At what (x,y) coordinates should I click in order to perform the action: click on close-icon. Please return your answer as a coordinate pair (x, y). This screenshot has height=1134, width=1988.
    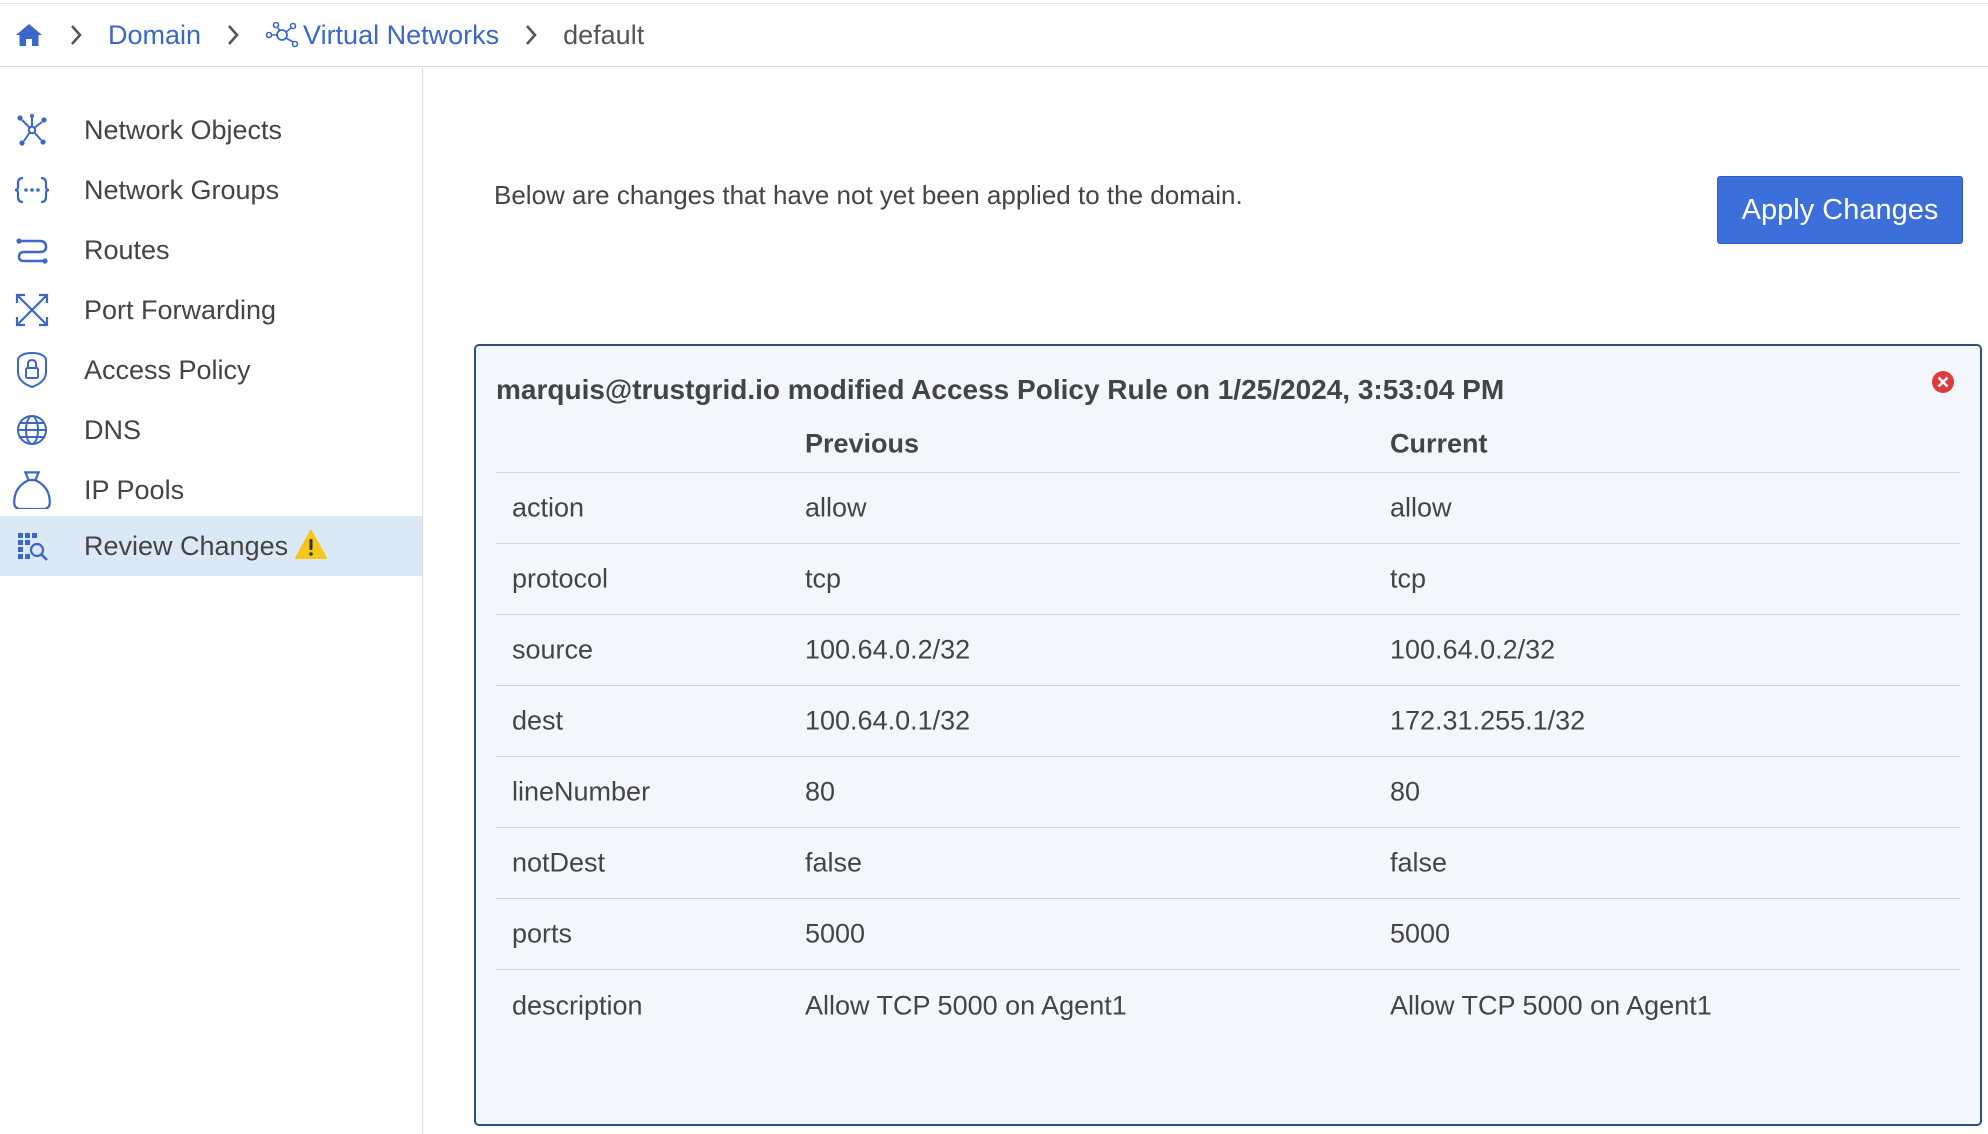
    Looking at the image, I should click on (1943, 382).